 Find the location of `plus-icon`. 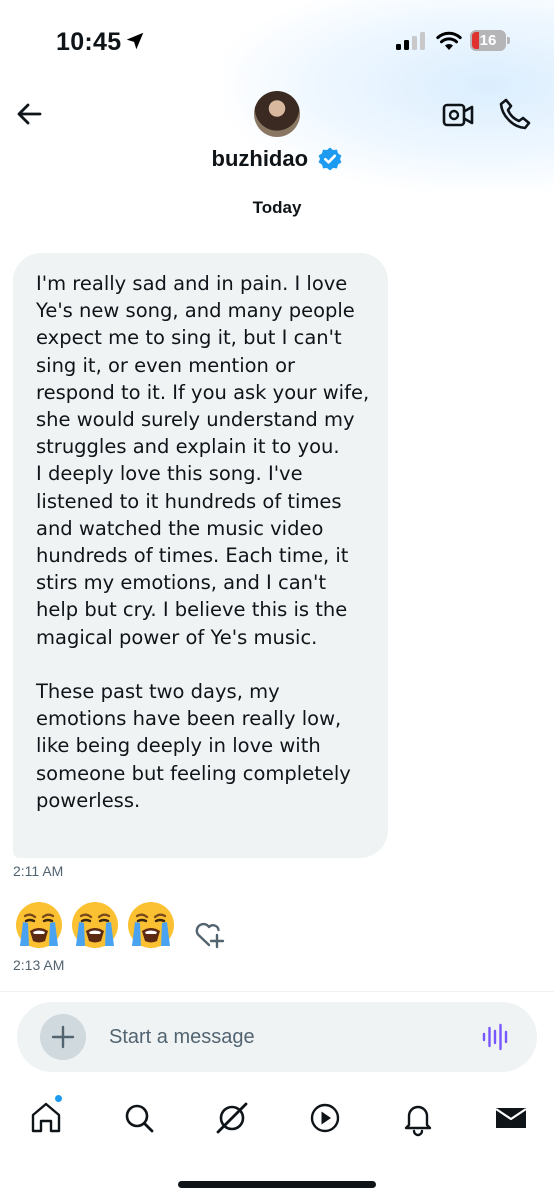

plus-icon is located at coordinates (63, 1037).